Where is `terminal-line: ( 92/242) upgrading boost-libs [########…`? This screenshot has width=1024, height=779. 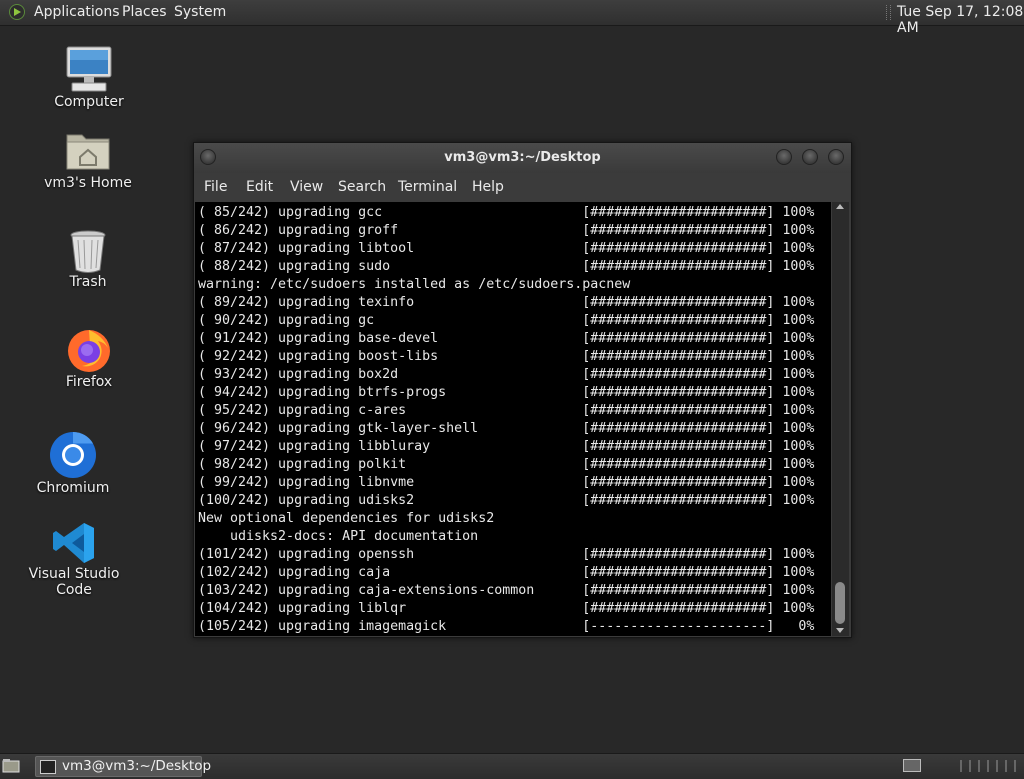
terminal-line: ( 92/242) upgrading boost-libs [########… is located at coordinates (506, 356).